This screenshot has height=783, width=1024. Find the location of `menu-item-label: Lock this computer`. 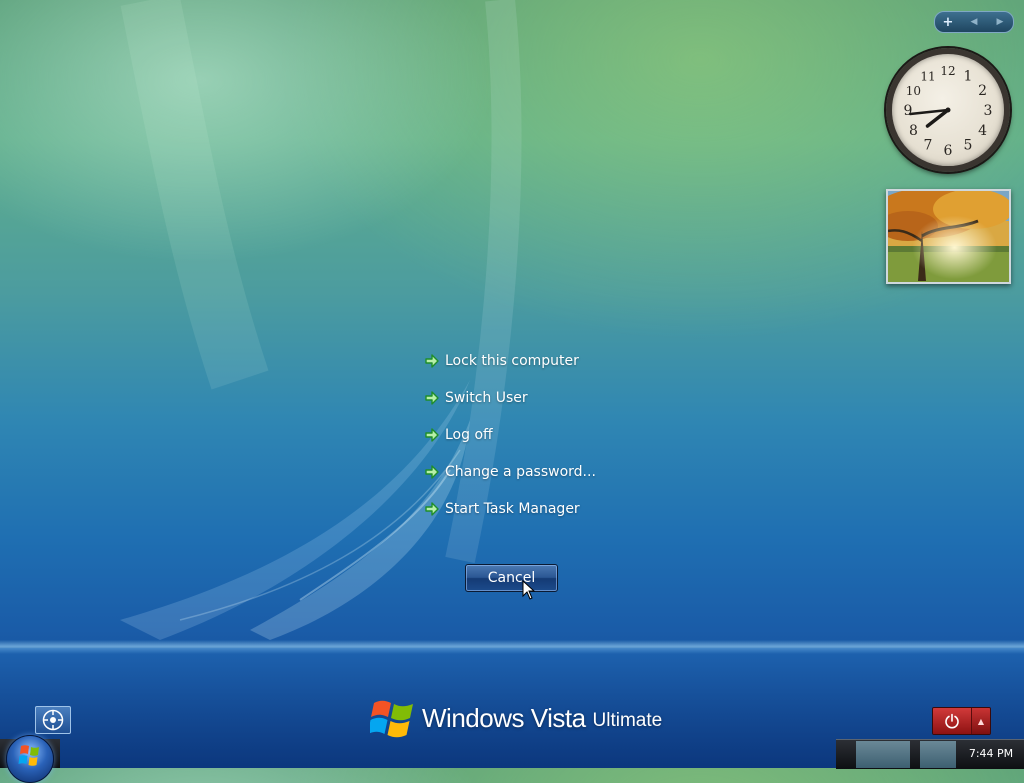

menu-item-label: Lock this computer is located at coordinates (512, 360).